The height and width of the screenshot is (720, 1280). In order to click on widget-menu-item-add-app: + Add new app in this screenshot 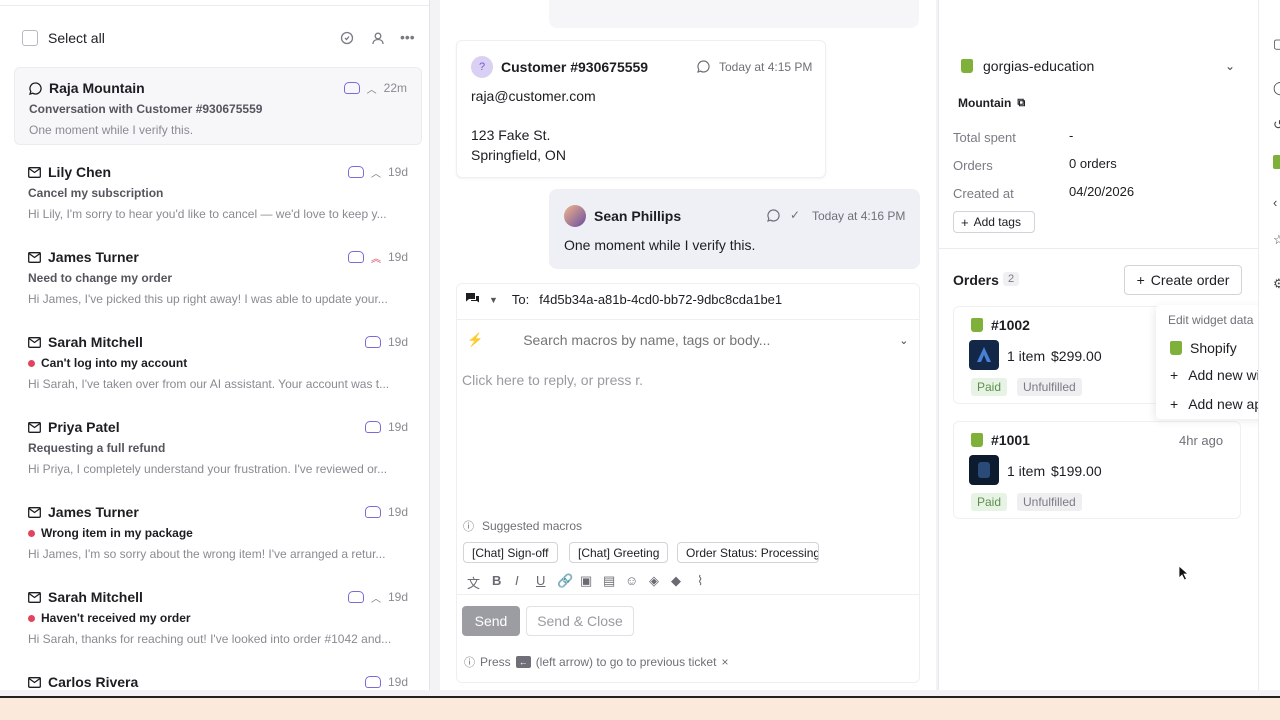, I will do `click(1220, 404)`.